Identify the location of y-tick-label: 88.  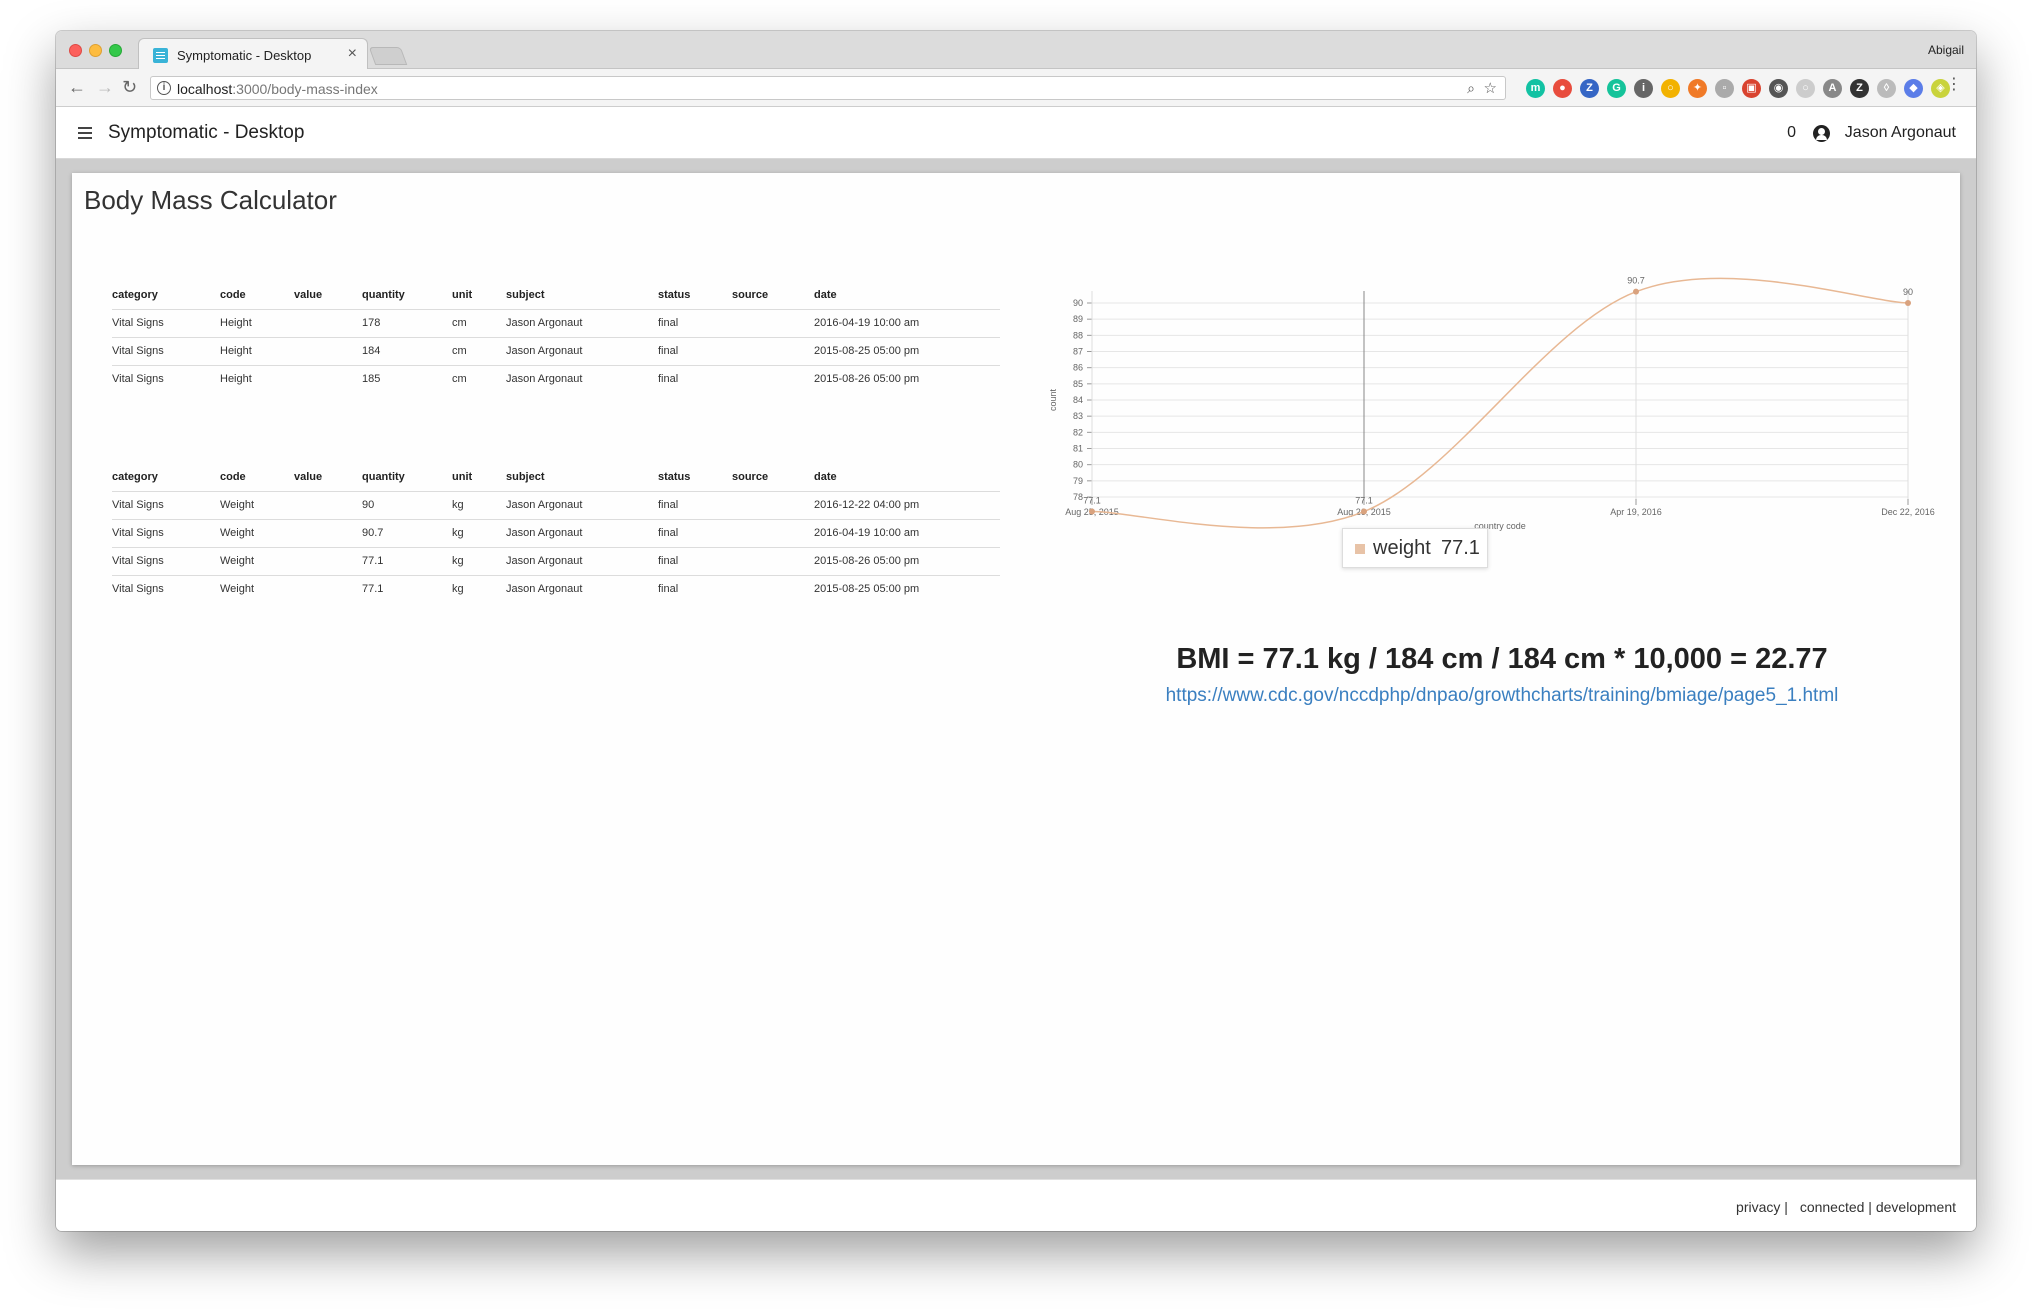
(1078, 335).